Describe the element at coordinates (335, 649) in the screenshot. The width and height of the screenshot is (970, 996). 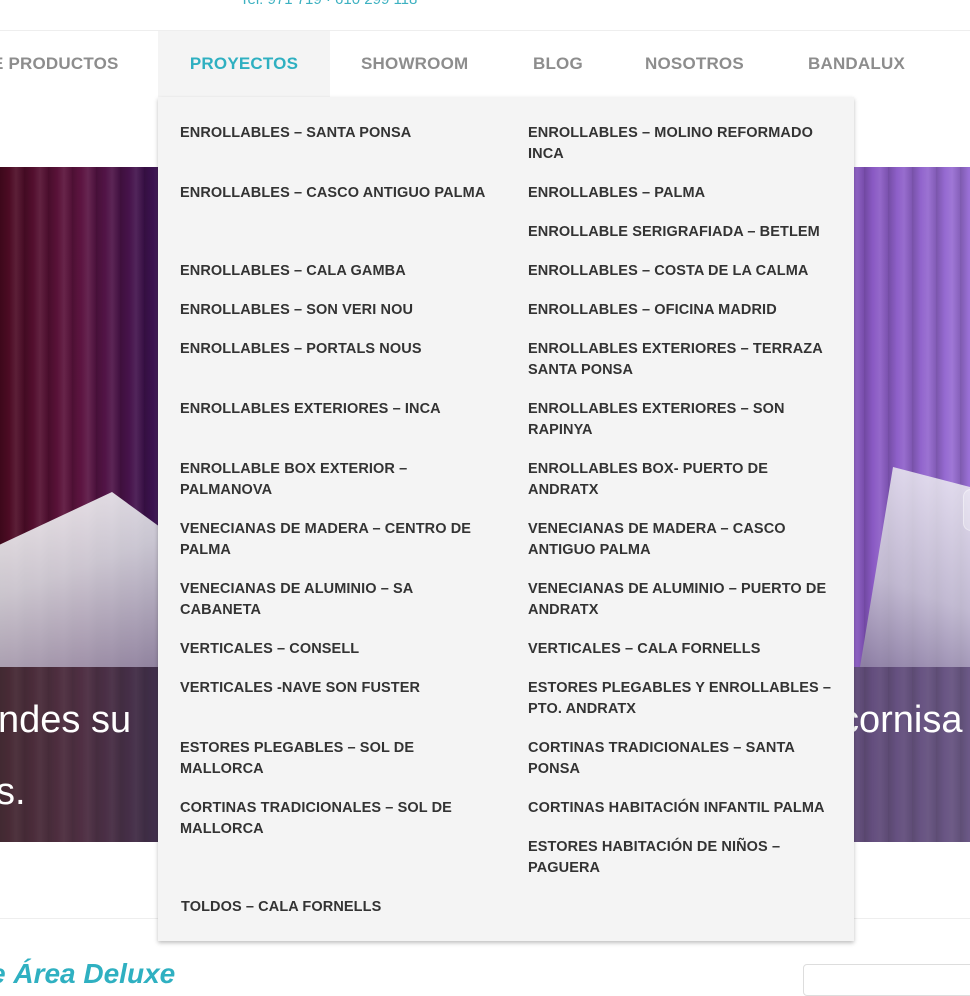
I see `menu-item: VERTICALES – CONSELL` at that location.